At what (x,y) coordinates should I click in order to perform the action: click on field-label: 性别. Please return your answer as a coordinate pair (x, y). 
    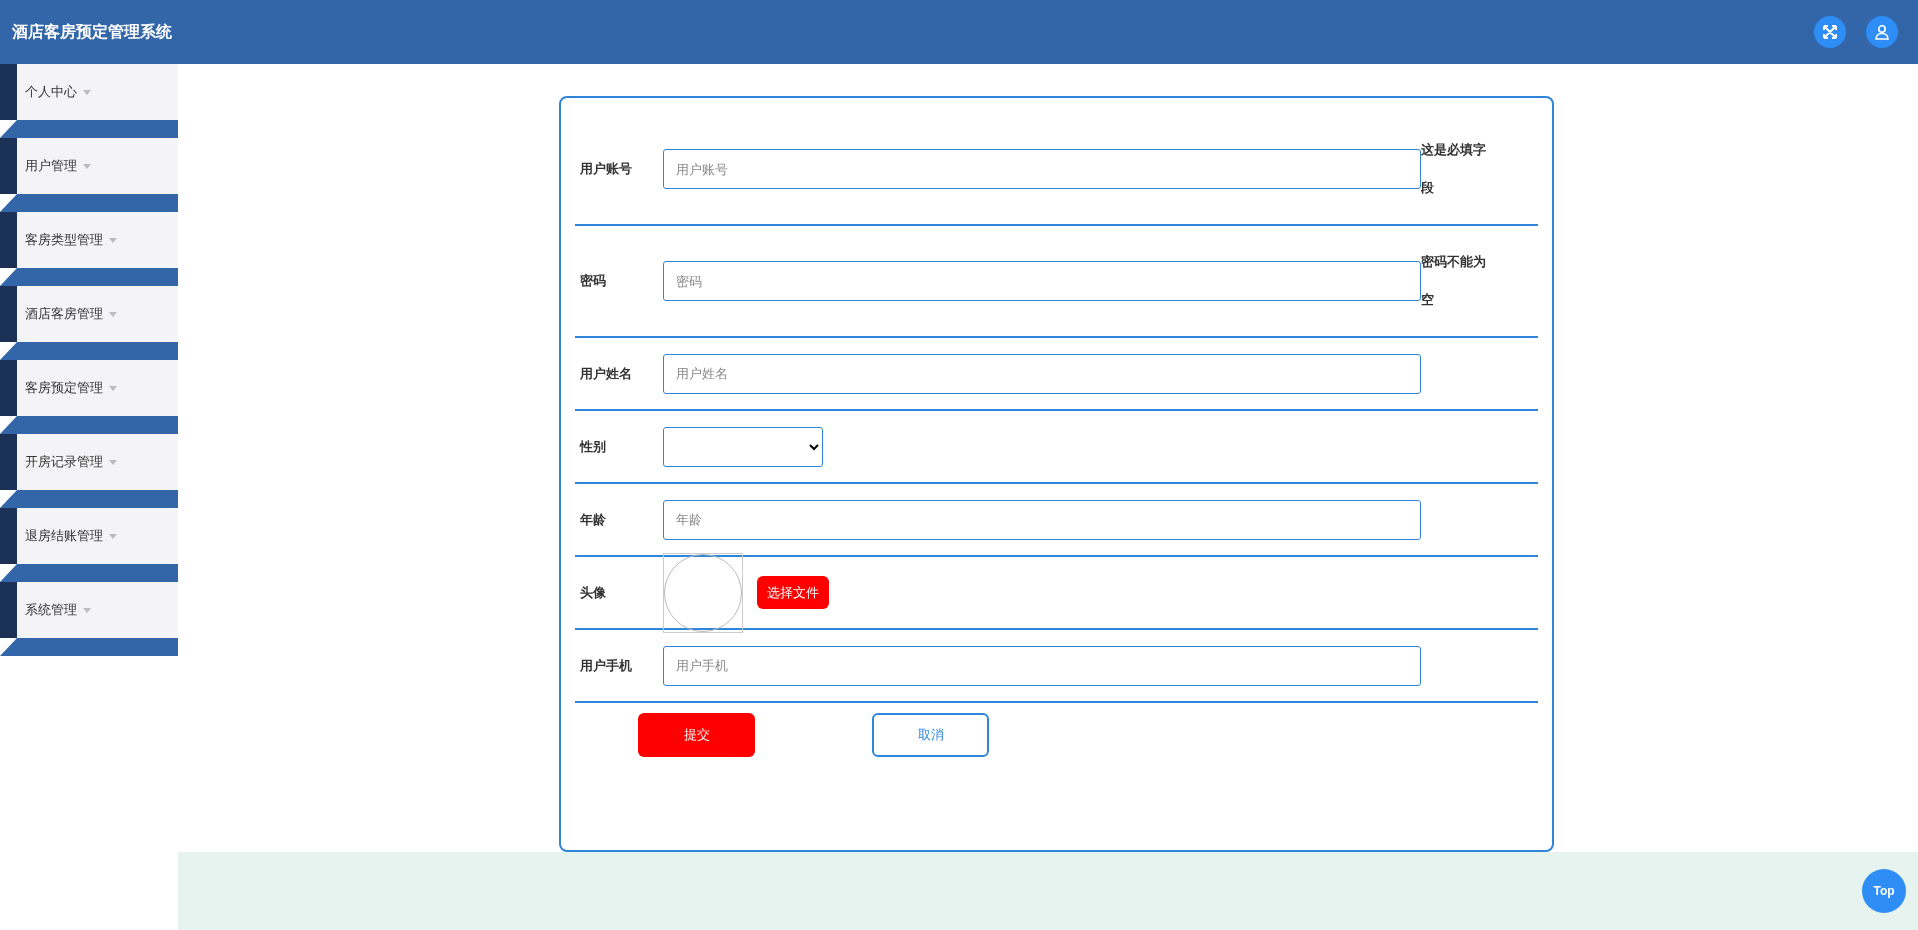
    Looking at the image, I should click on (592, 446).